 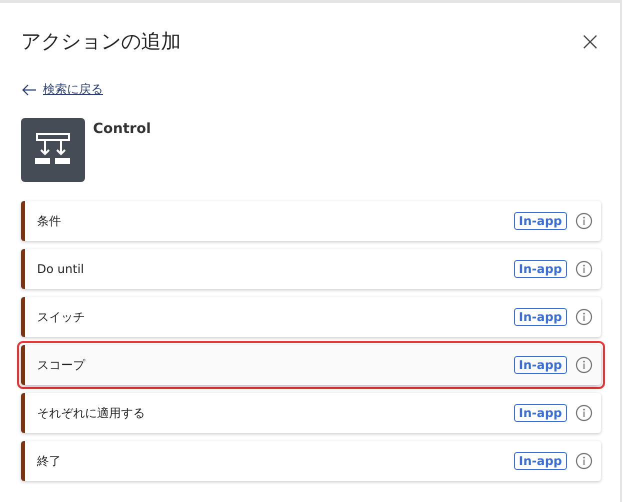 What do you see at coordinates (590, 41) in the screenshot?
I see `close-button: ×` at bounding box center [590, 41].